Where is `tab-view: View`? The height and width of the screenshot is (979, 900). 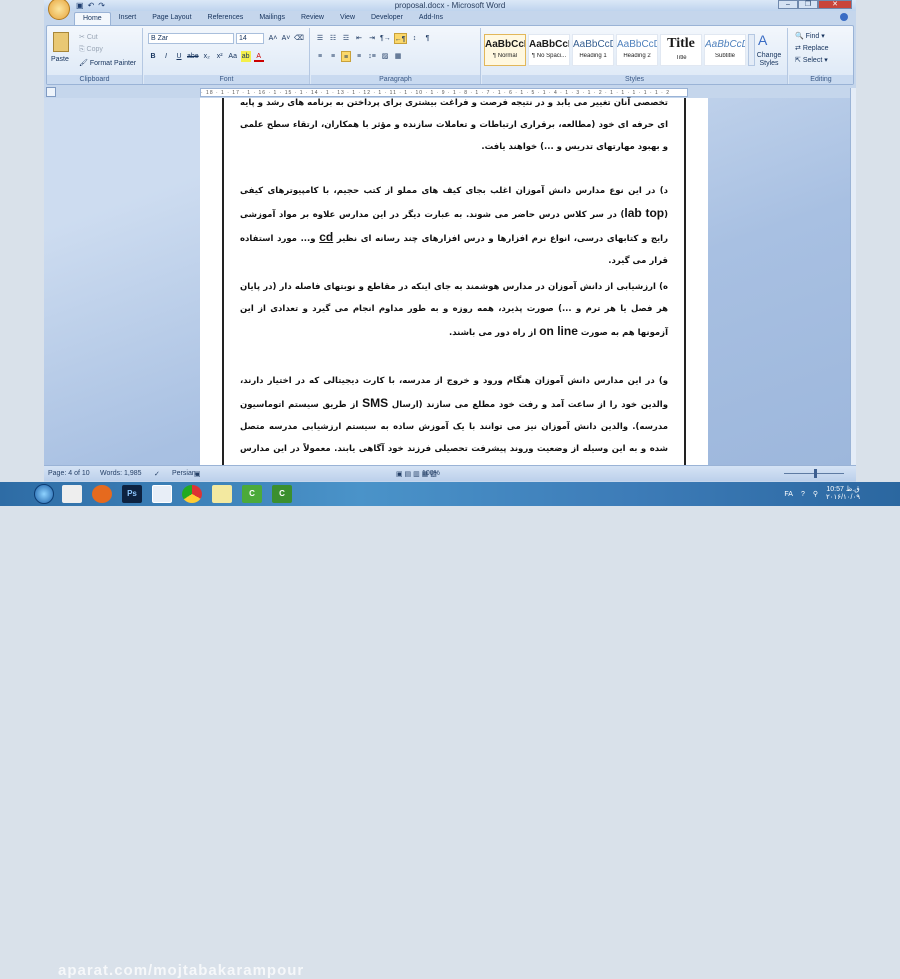
tab-view: View is located at coordinates (347, 18).